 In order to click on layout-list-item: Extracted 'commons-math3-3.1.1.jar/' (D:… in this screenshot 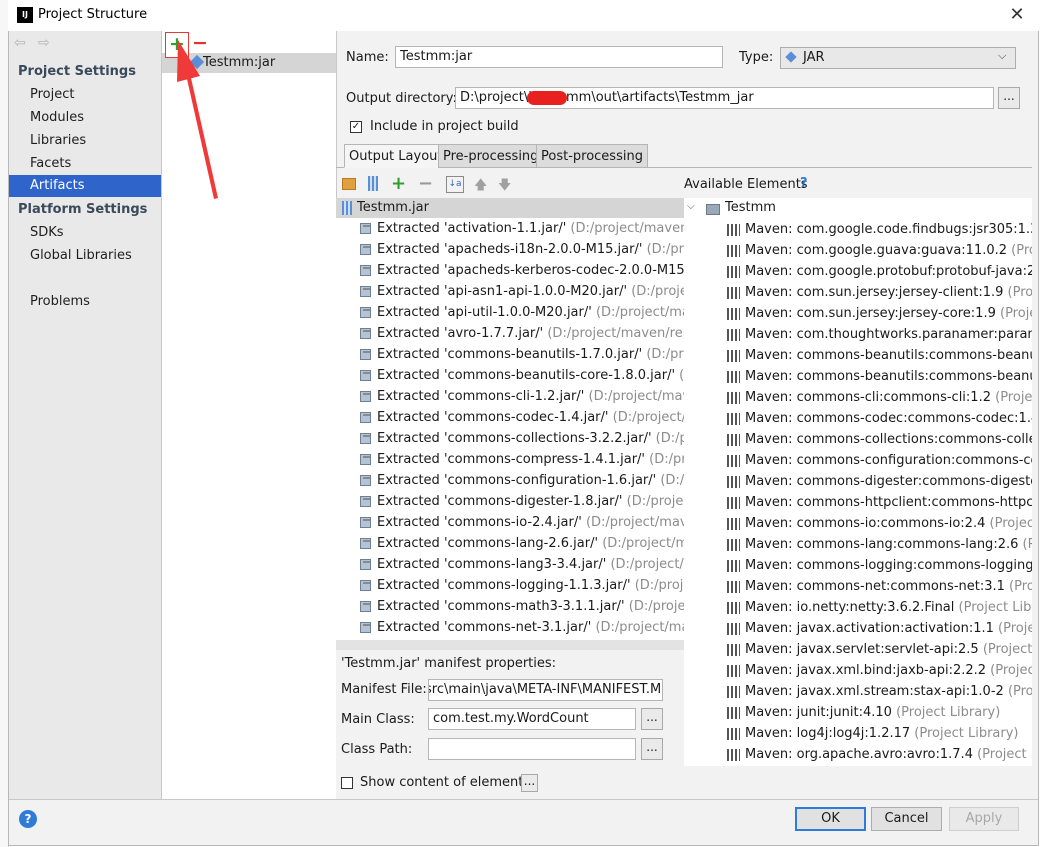, I will do `click(510, 606)`.